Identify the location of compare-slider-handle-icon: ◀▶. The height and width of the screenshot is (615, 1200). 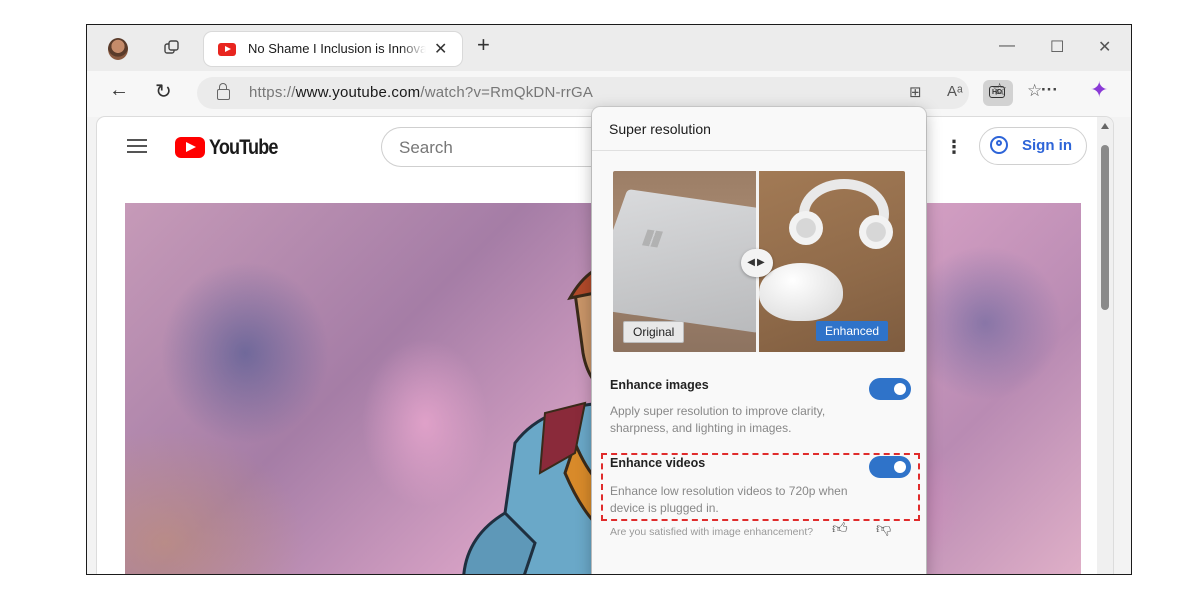
(757, 263).